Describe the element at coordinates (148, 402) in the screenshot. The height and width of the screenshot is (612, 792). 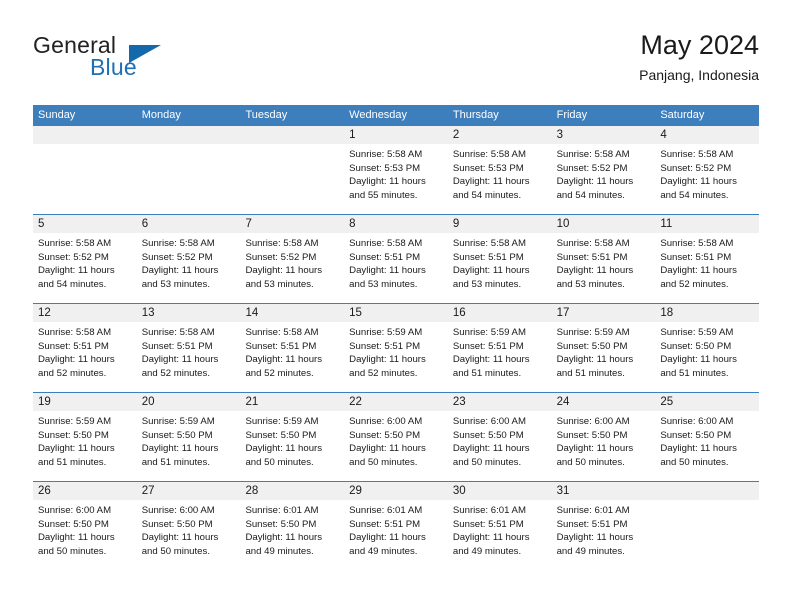
I see `day-number: 20` at that location.